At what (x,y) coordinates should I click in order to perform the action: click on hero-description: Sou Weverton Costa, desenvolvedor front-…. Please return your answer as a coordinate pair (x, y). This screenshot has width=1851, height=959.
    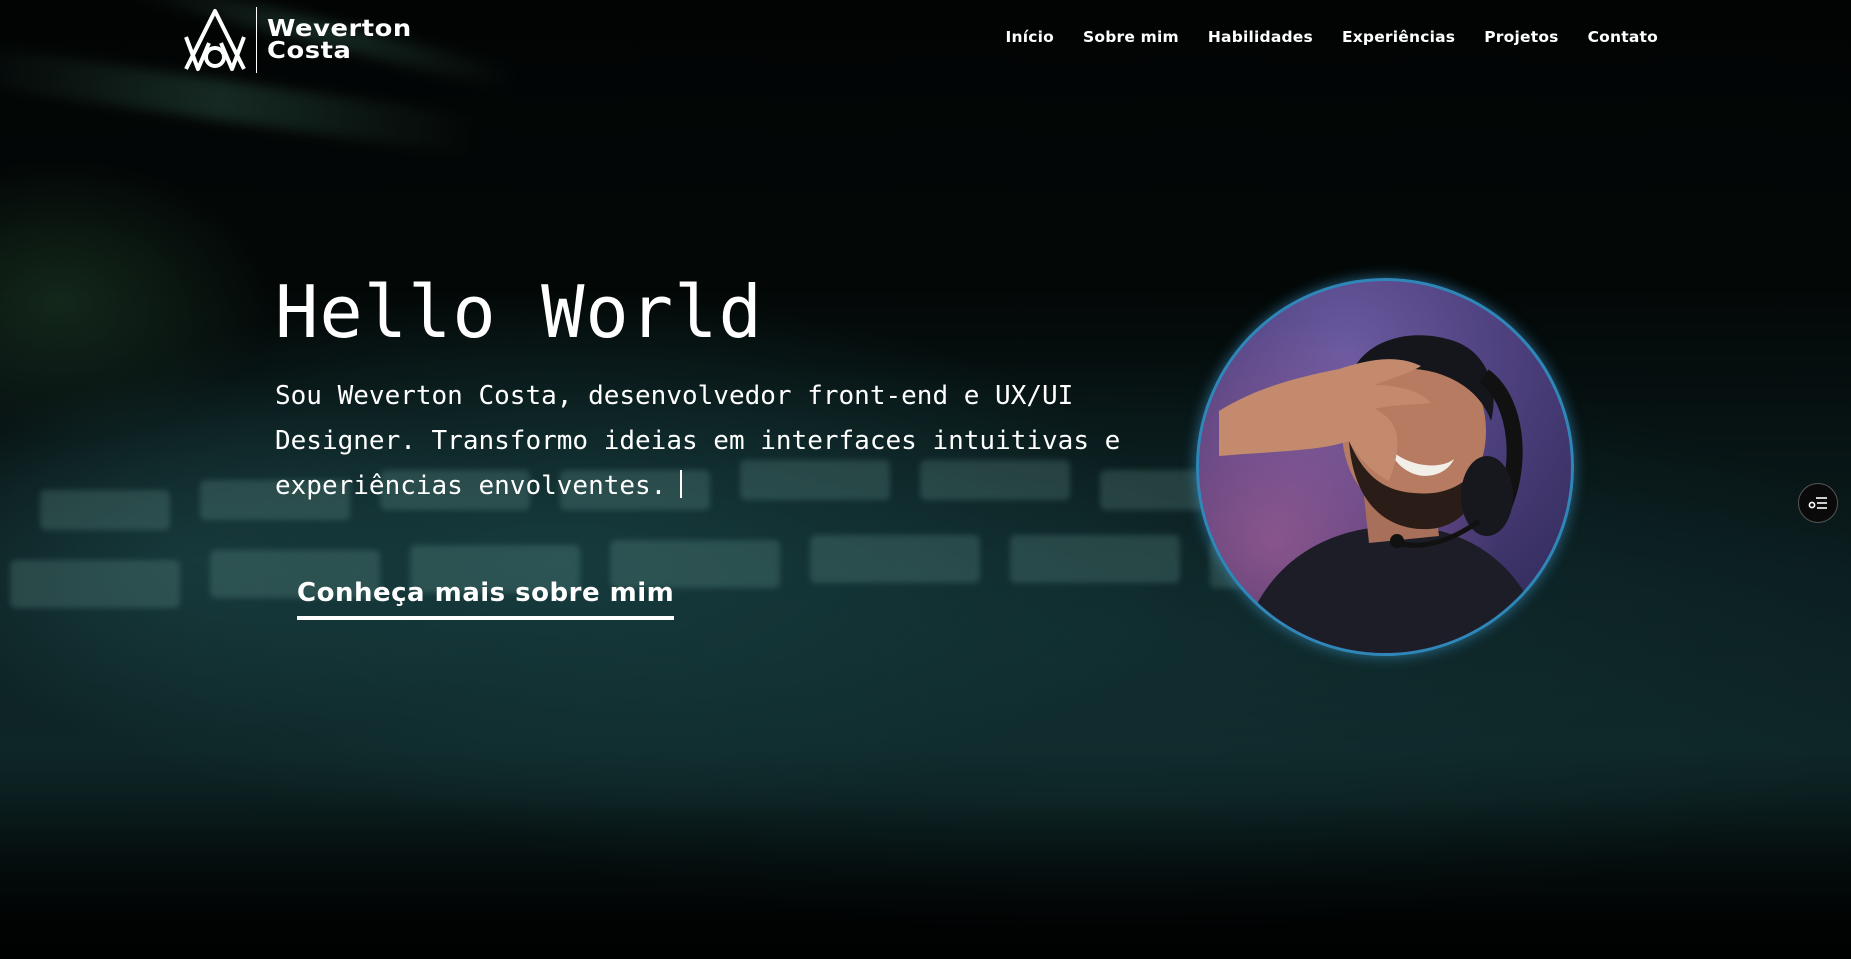
    Looking at the image, I should click on (735, 441).